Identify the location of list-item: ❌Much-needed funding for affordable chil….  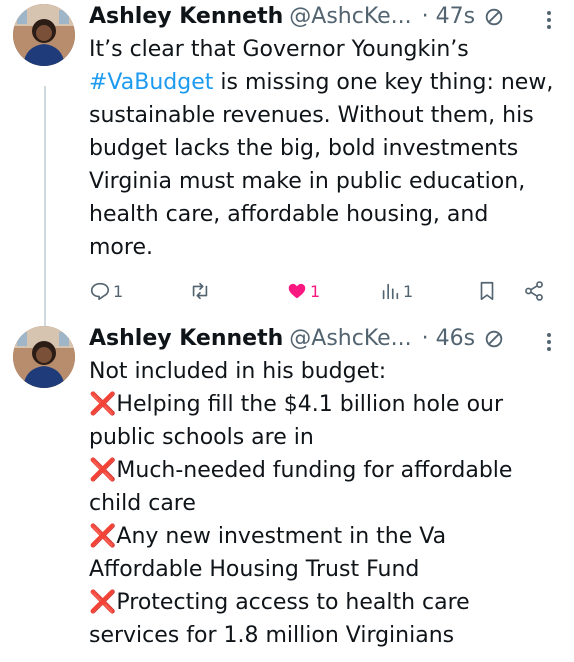
(324, 487).